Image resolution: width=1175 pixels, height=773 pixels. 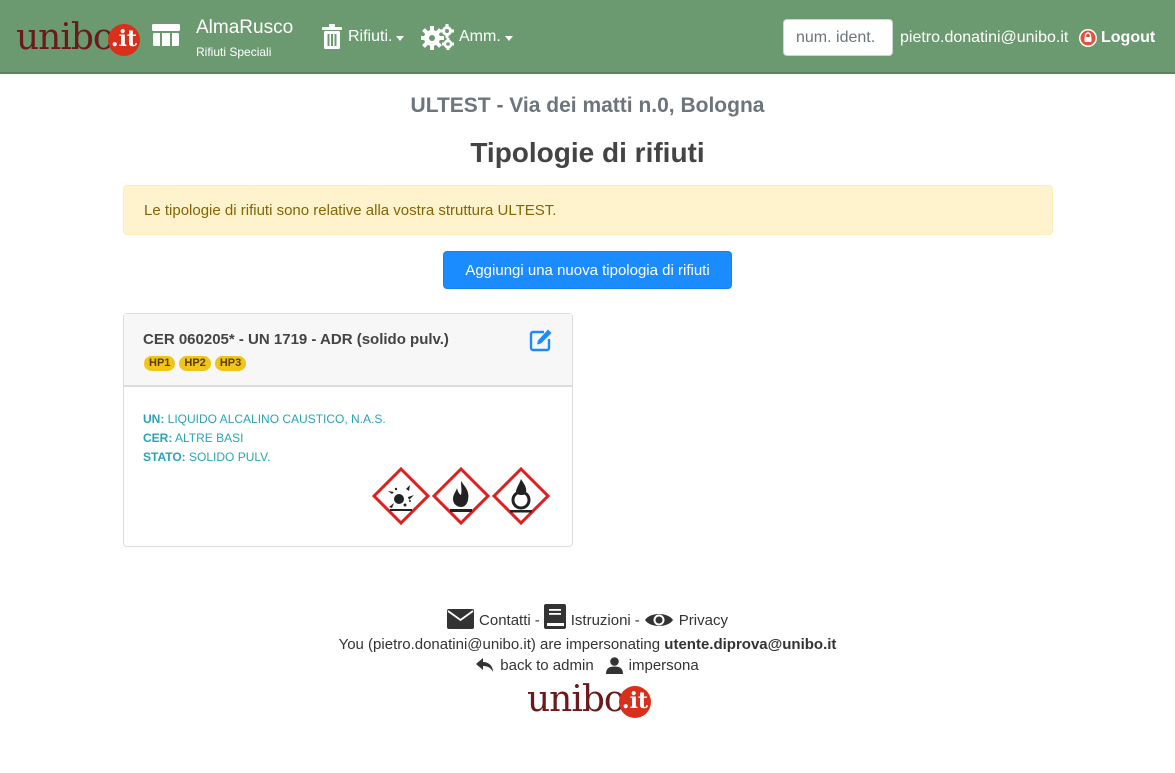 What do you see at coordinates (209, 438) in the screenshot?
I see `cer-value: ALTRE BASI` at bounding box center [209, 438].